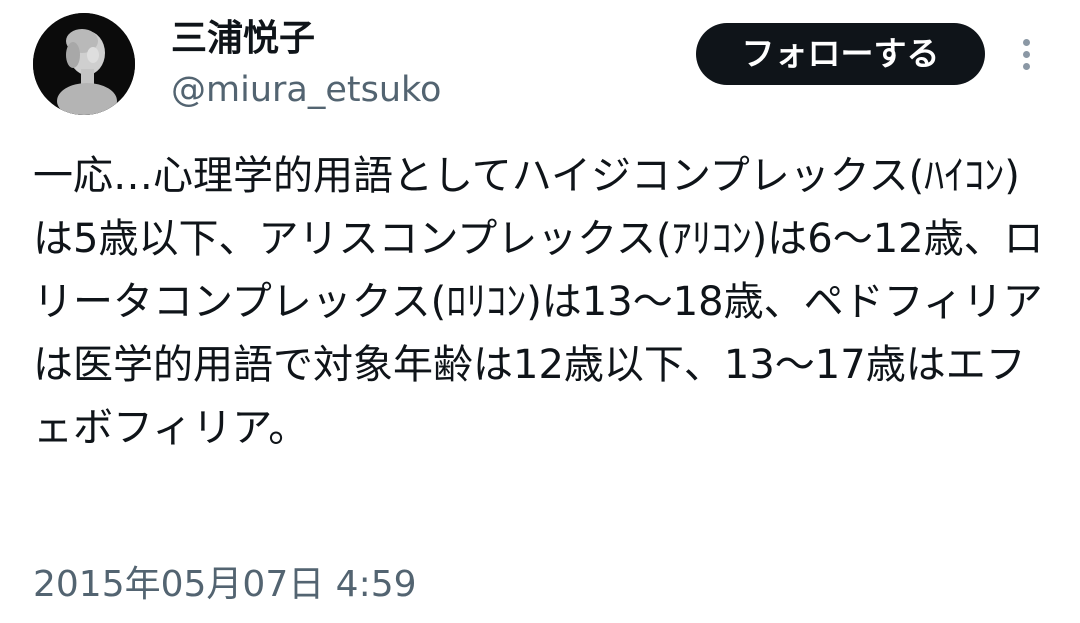  Describe the element at coordinates (243, 39) in the screenshot. I see `display-name: 三浦悦子` at that location.